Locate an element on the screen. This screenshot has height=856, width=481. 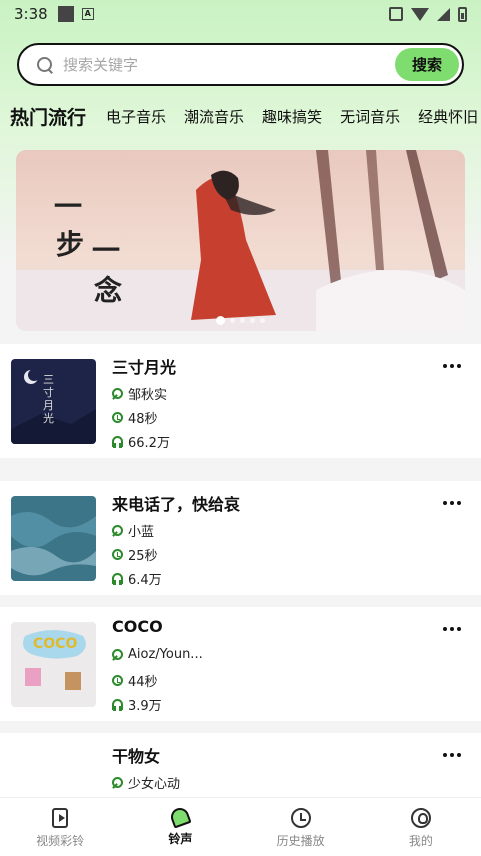
song-plays: 6.4万 is located at coordinates (137, 578).